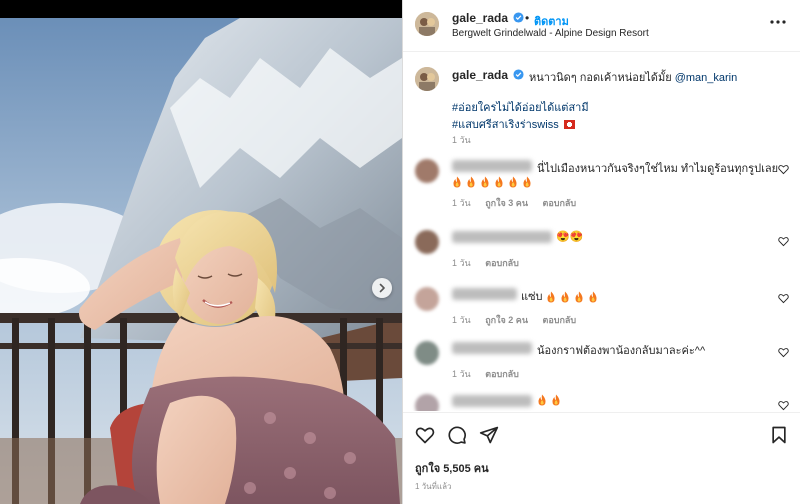 This screenshot has width=800, height=504. What do you see at coordinates (506, 203) in the screenshot?
I see `comment-likes: ถูกใจ 3 คน` at bounding box center [506, 203].